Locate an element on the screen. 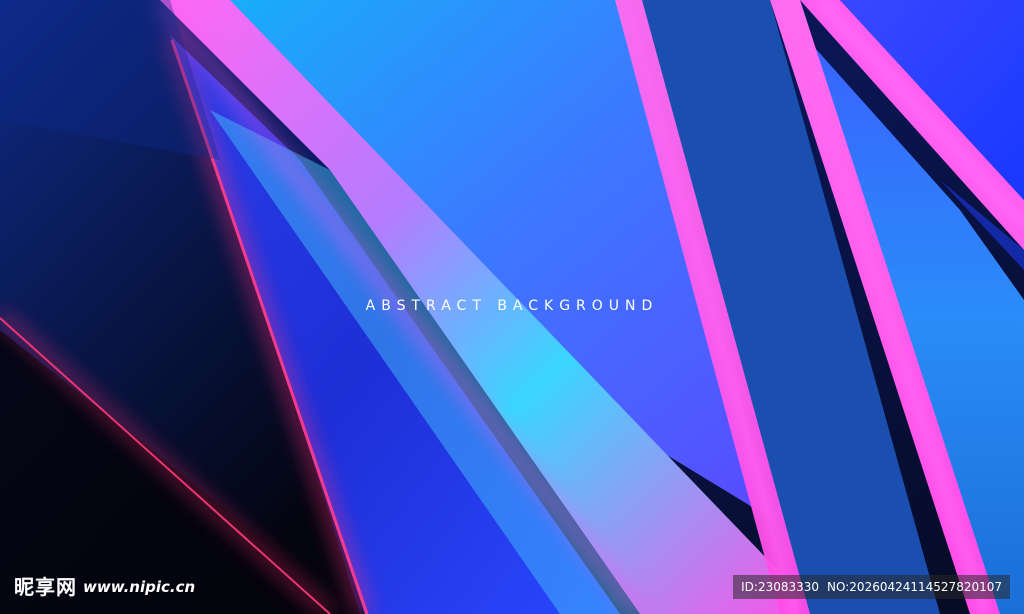 This screenshot has width=1024, height=614. watermark-id: ID:23083330 is located at coordinates (780, 587).